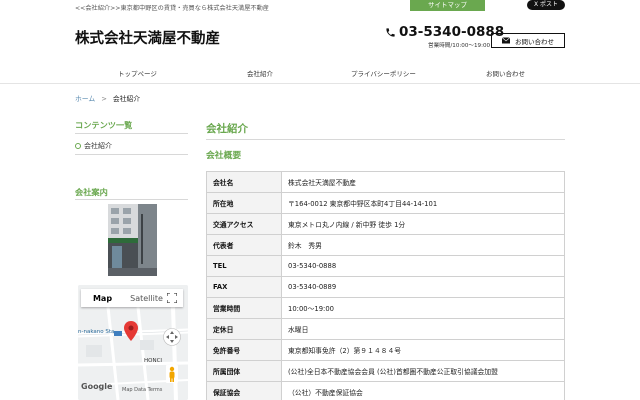 This screenshot has width=640, height=400. Describe the element at coordinates (104, 125) in the screenshot. I see `sidebar-contents-heading: コンテンツ一覧` at that location.